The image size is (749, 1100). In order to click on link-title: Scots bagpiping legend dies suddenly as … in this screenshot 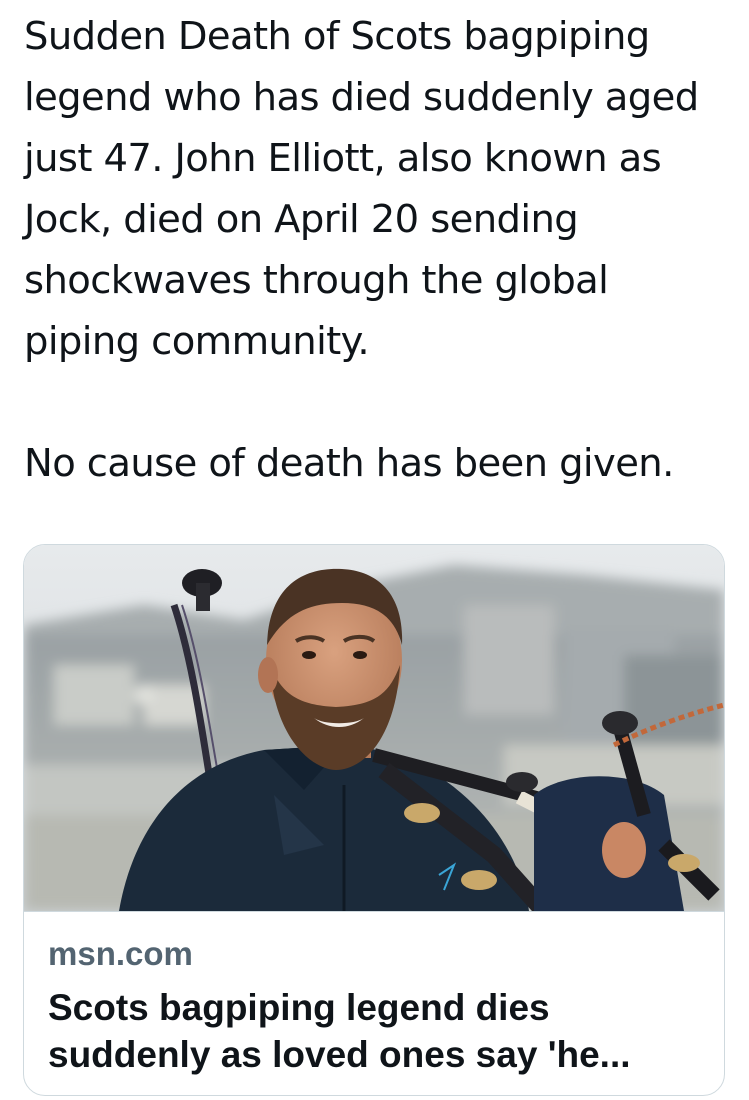, I will do `click(378, 1031)`.